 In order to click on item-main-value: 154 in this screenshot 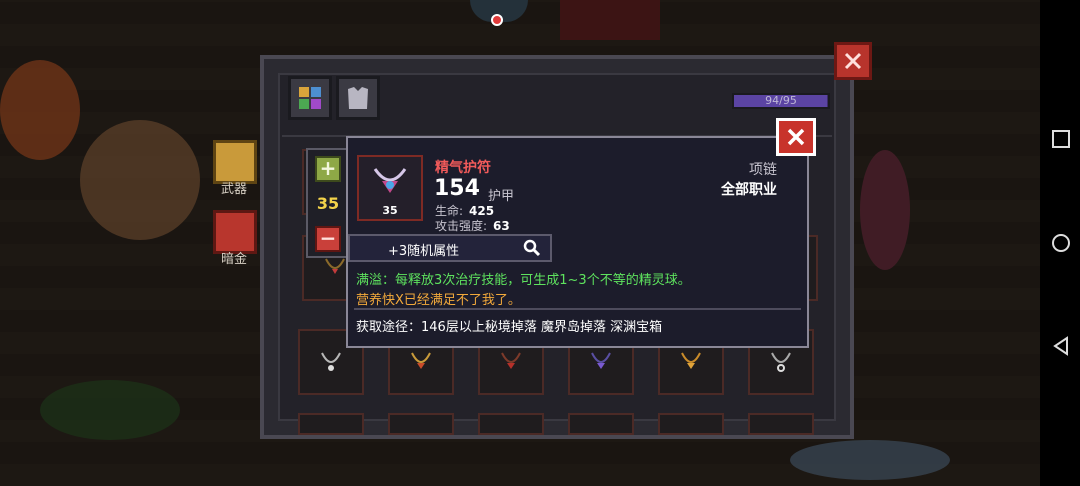, I will do `click(457, 188)`.